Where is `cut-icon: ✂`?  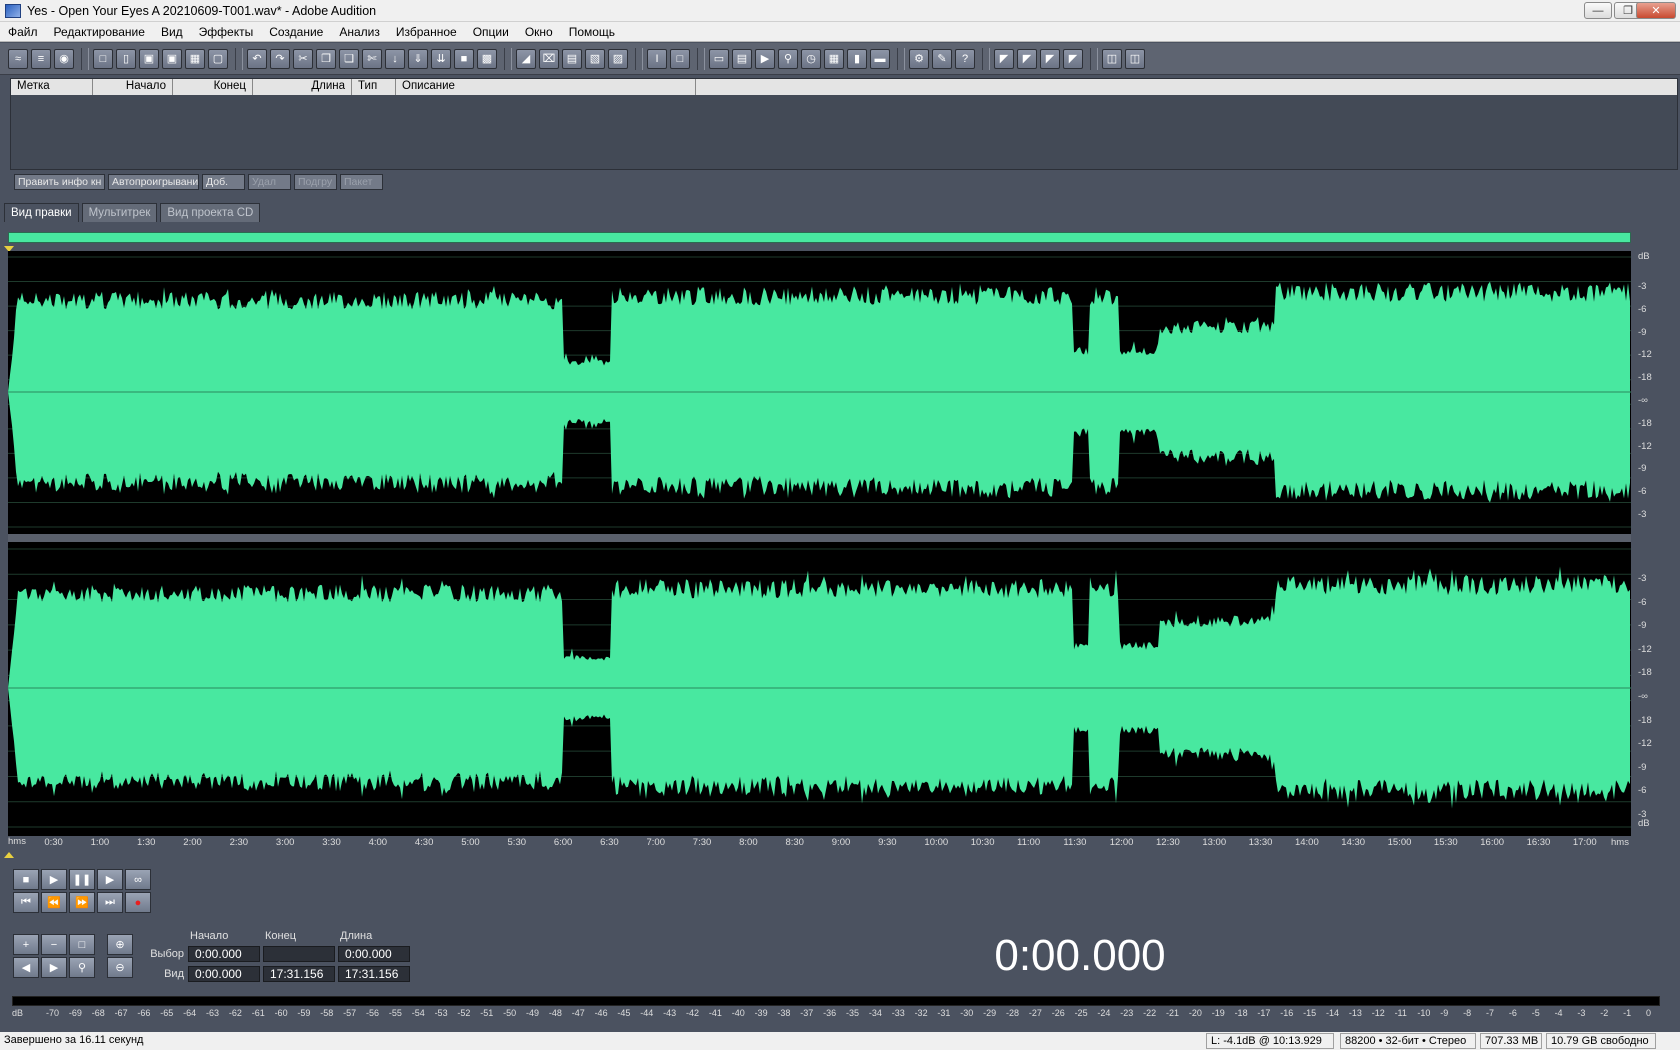 cut-icon: ✂ is located at coordinates (303, 58).